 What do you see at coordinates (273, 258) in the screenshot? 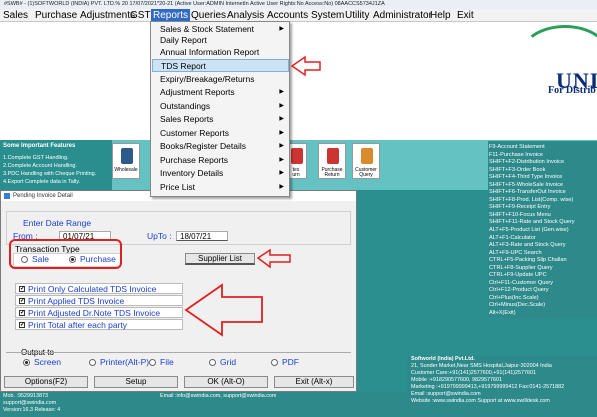
I see `supplier-list-arrow` at bounding box center [273, 258].